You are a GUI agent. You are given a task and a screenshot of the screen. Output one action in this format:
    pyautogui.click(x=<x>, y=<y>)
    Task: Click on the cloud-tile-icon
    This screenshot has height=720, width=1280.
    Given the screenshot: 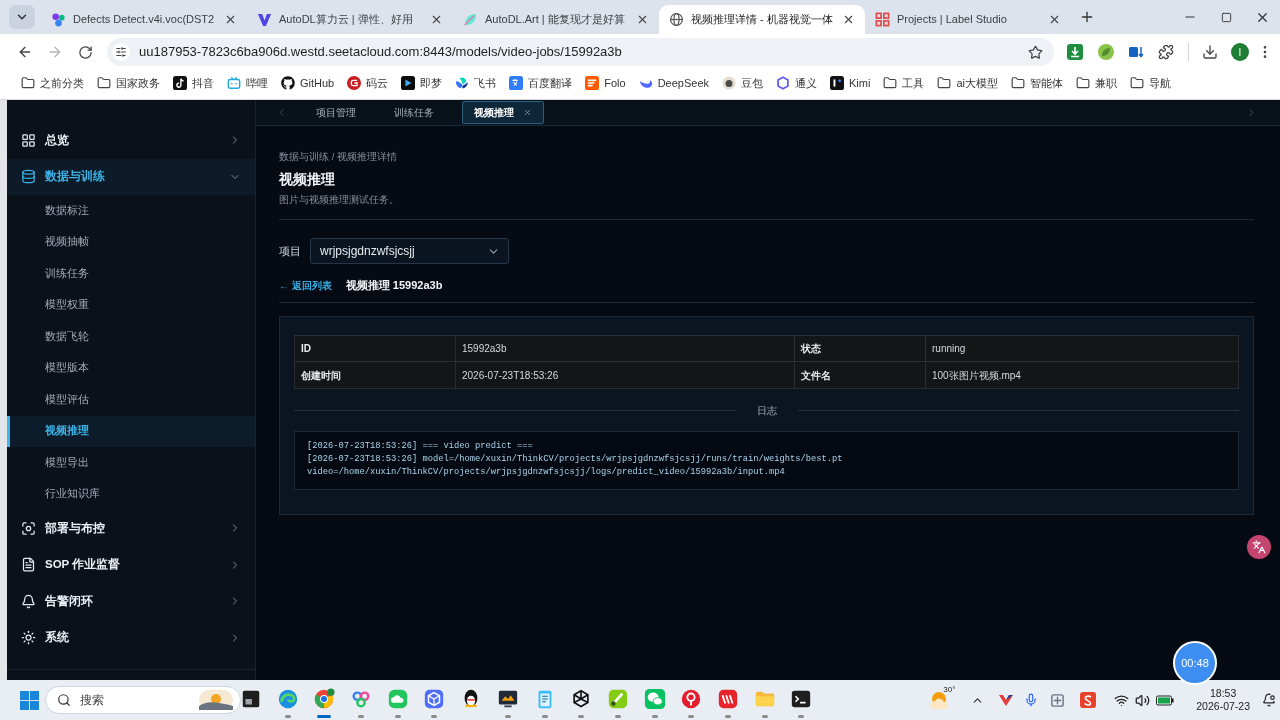 What is the action you would take?
    pyautogui.click(x=397, y=699)
    